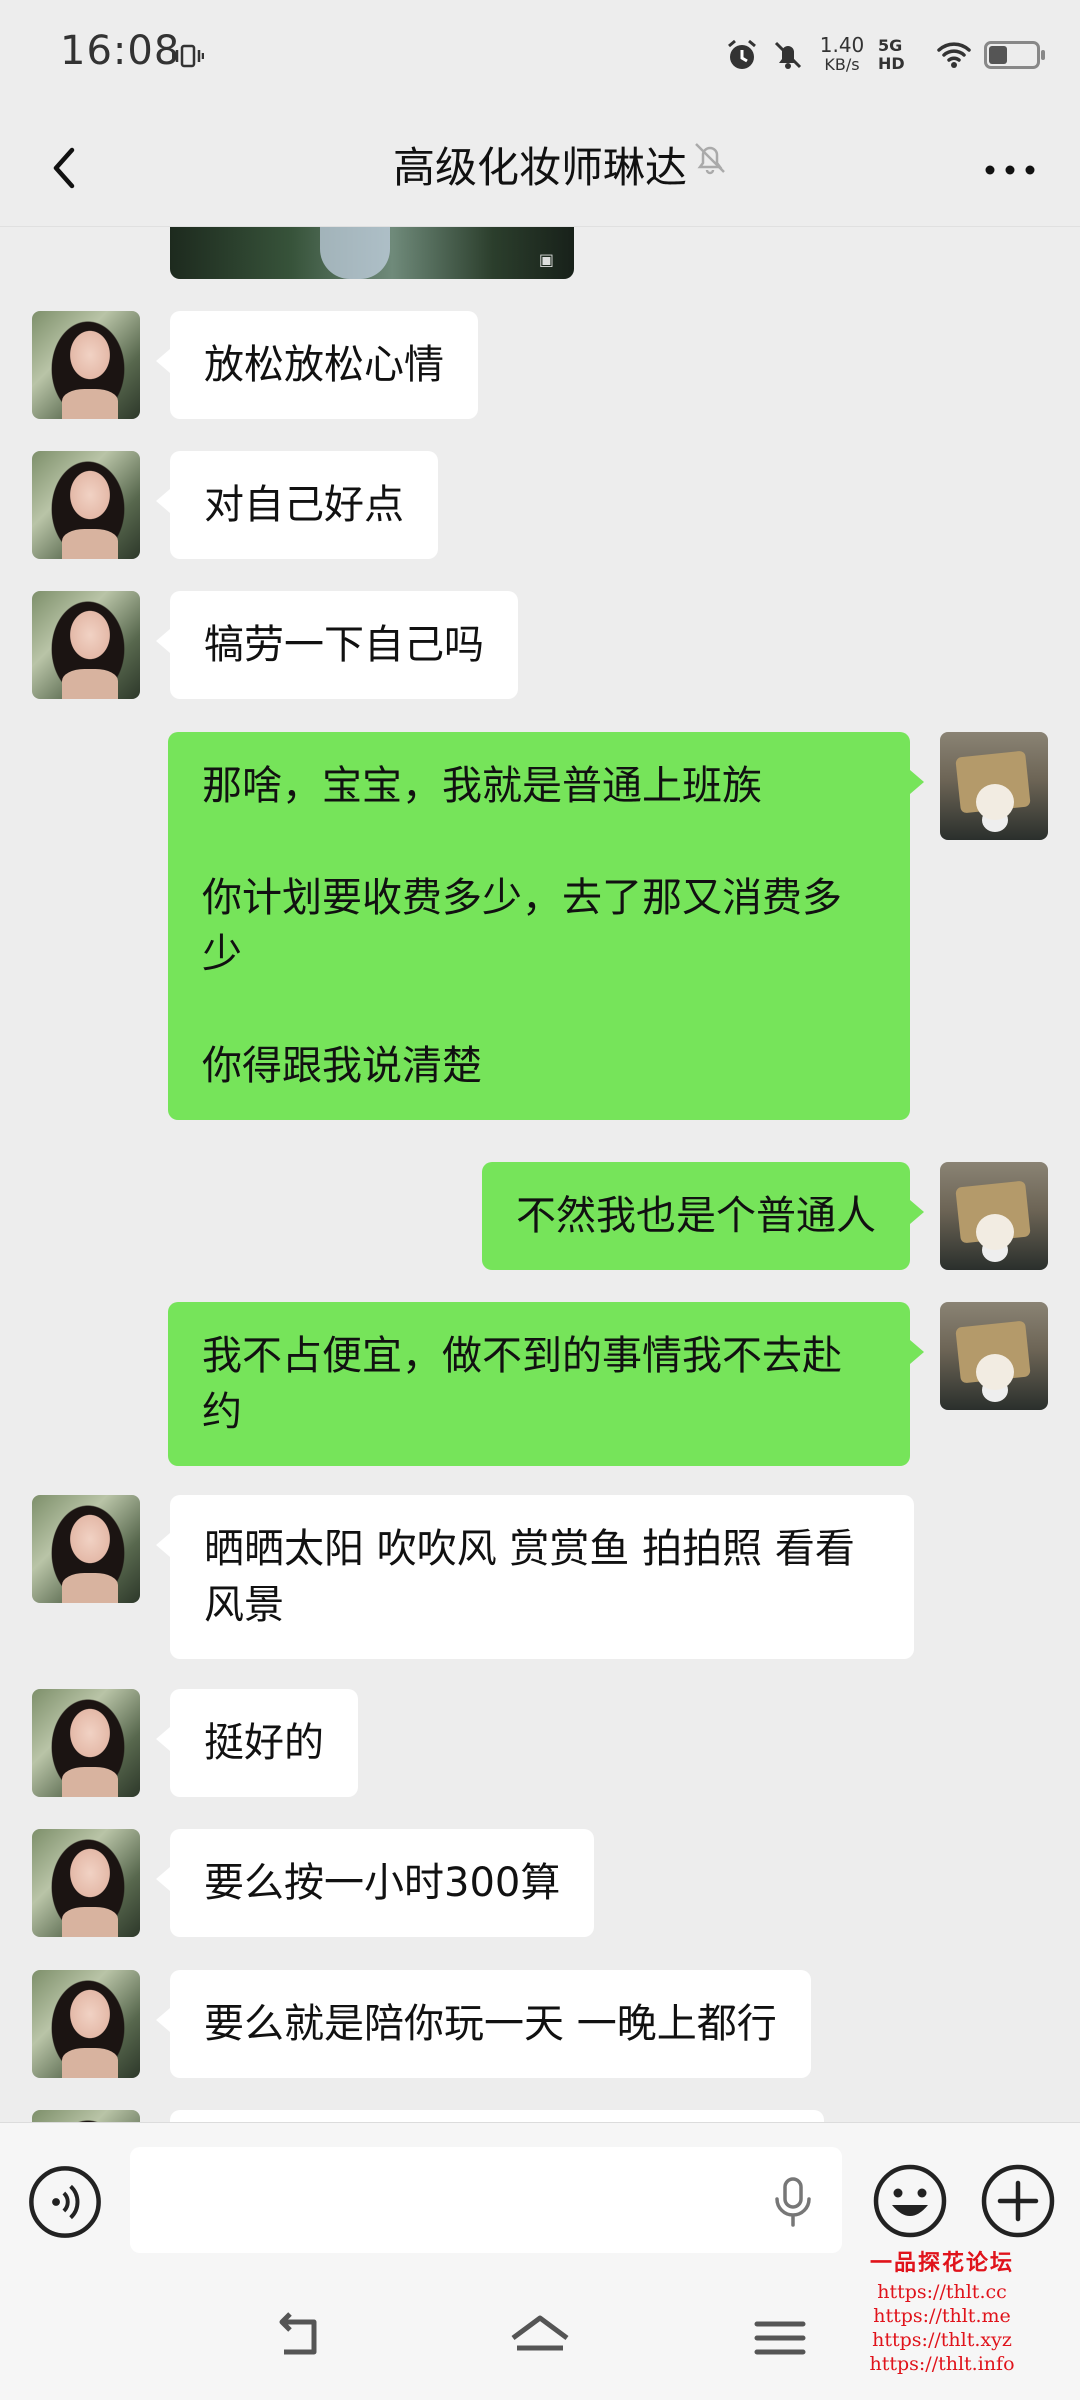  Describe the element at coordinates (337, 645) in the screenshot. I see `message-bubble-incoming: 犒劳一下自己吗` at that location.